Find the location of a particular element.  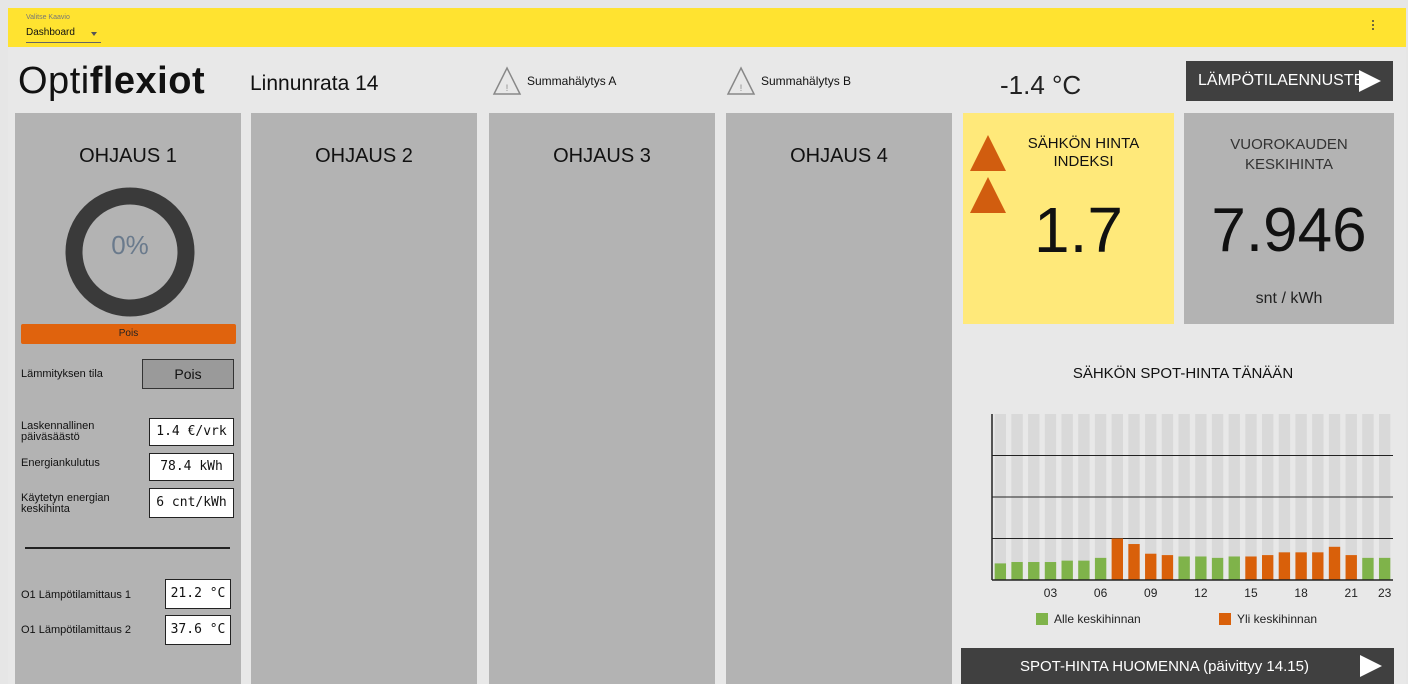

chart-title: SÄHKÖN SPOT-HINTA TÄNÄÄN is located at coordinates (1183, 373).